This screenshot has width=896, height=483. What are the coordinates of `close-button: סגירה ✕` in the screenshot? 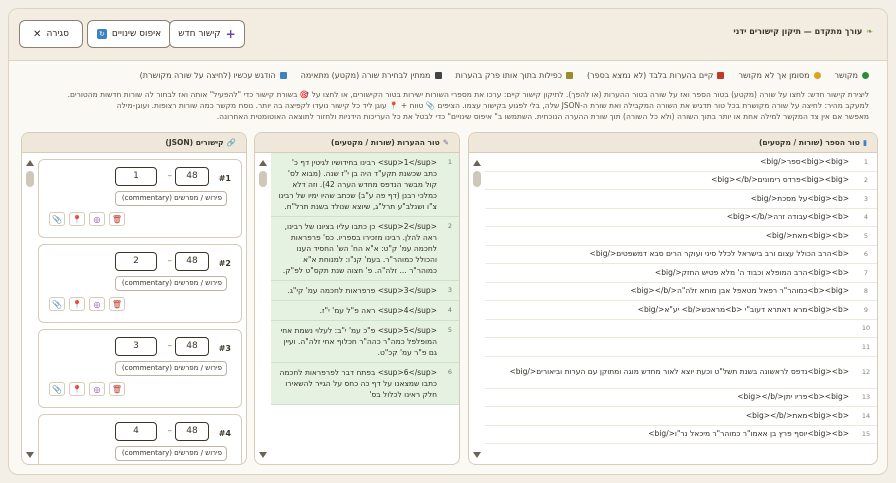 It's located at (51, 34).